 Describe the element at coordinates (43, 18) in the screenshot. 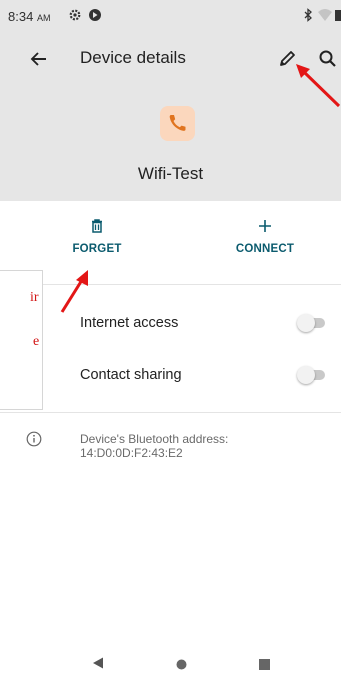

I see `status-time-ampm: AM` at that location.